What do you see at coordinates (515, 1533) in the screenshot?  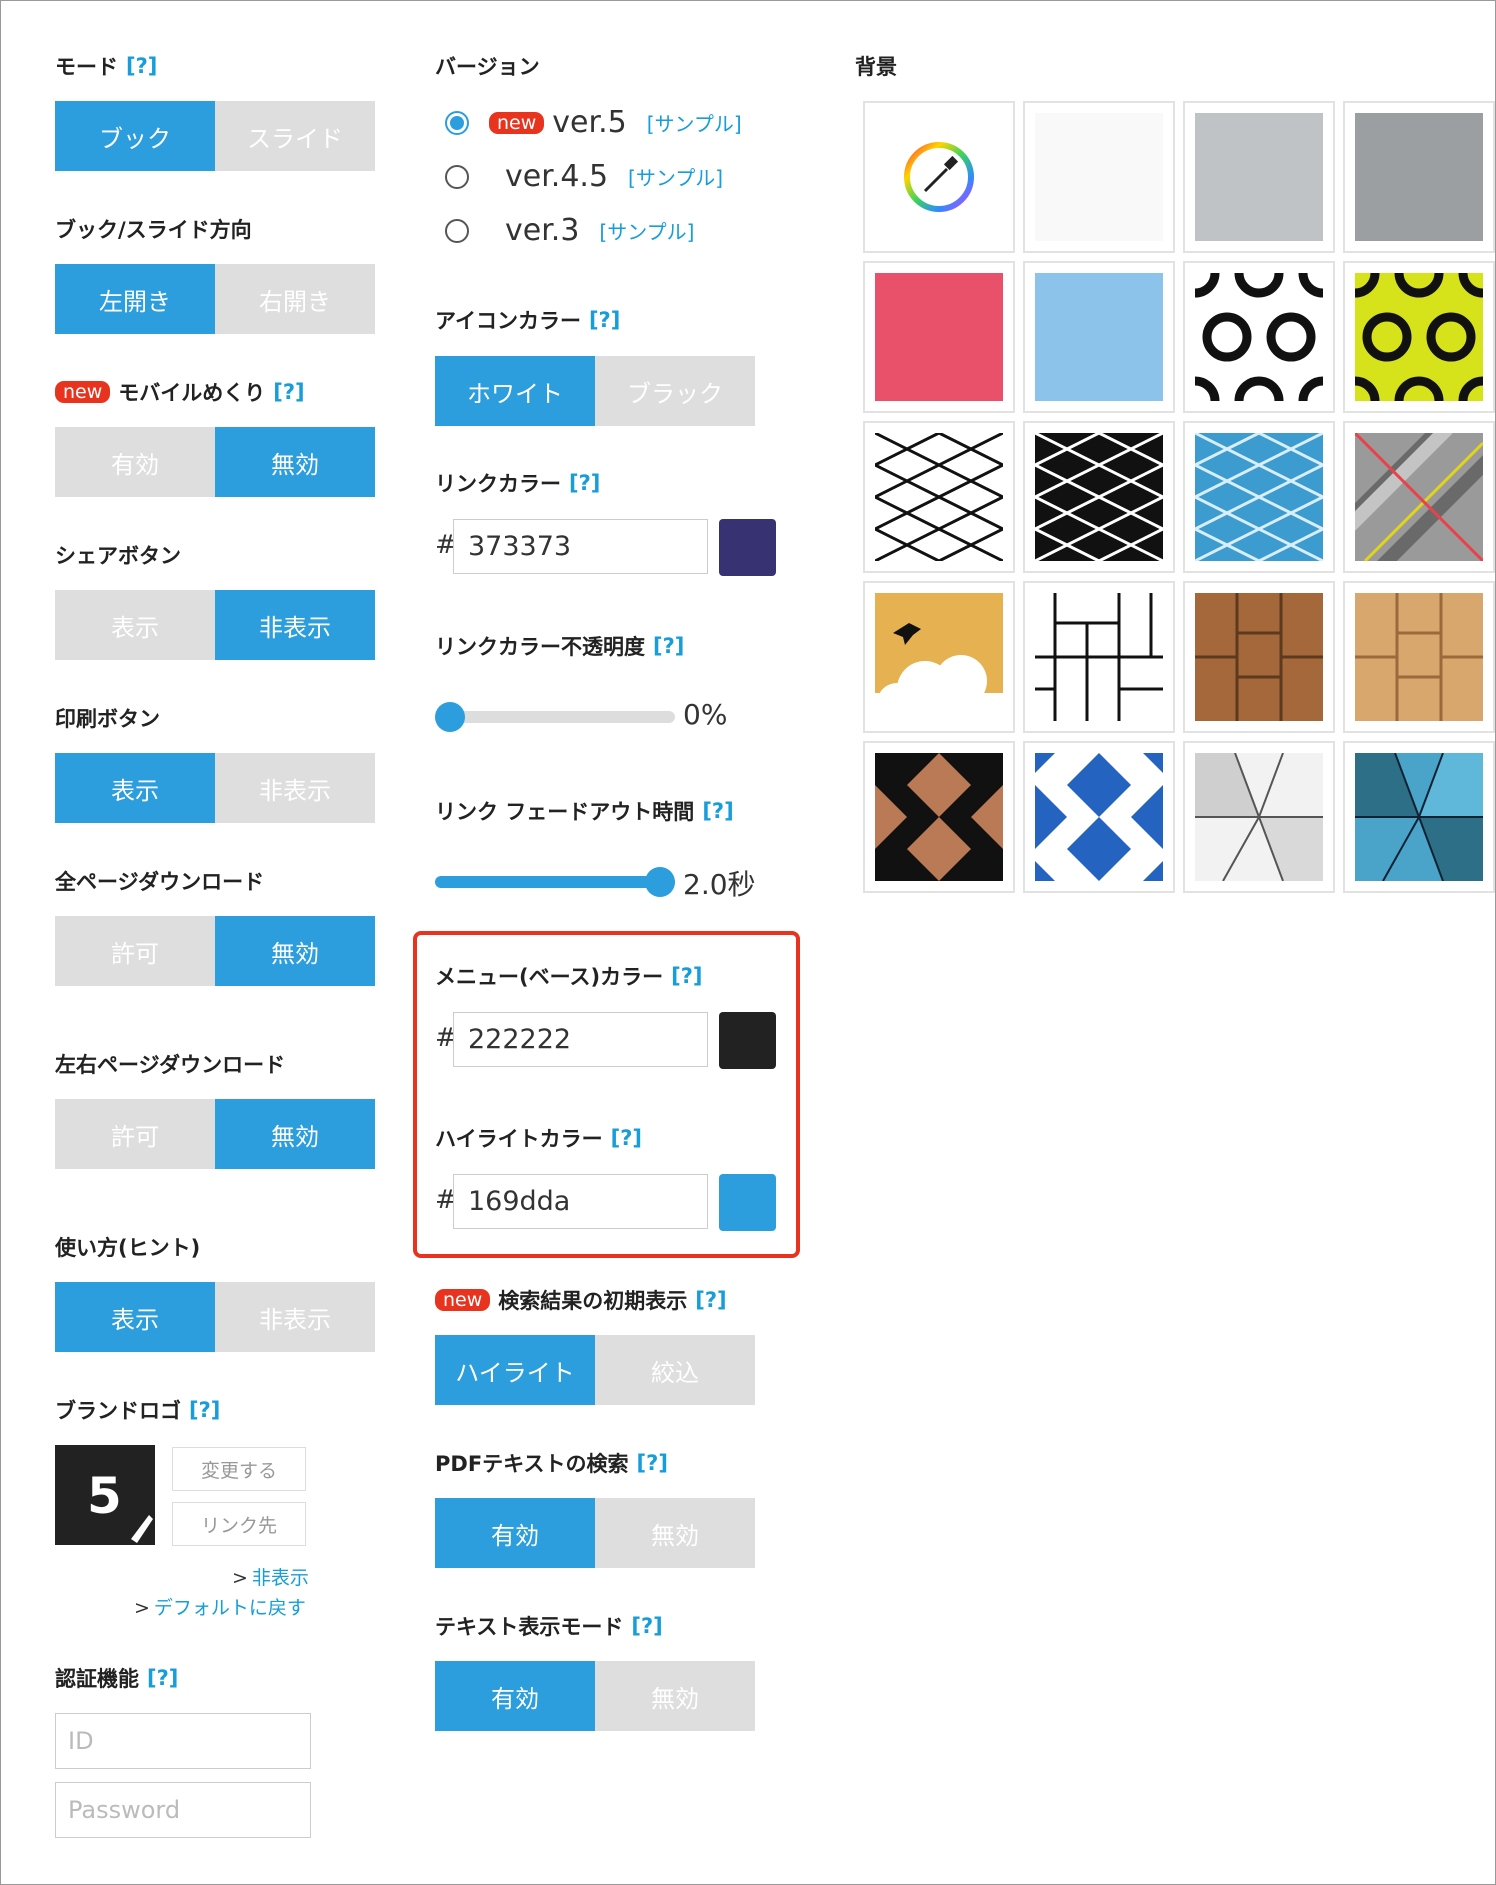 I see `pdf-search-enable-button: 有効` at bounding box center [515, 1533].